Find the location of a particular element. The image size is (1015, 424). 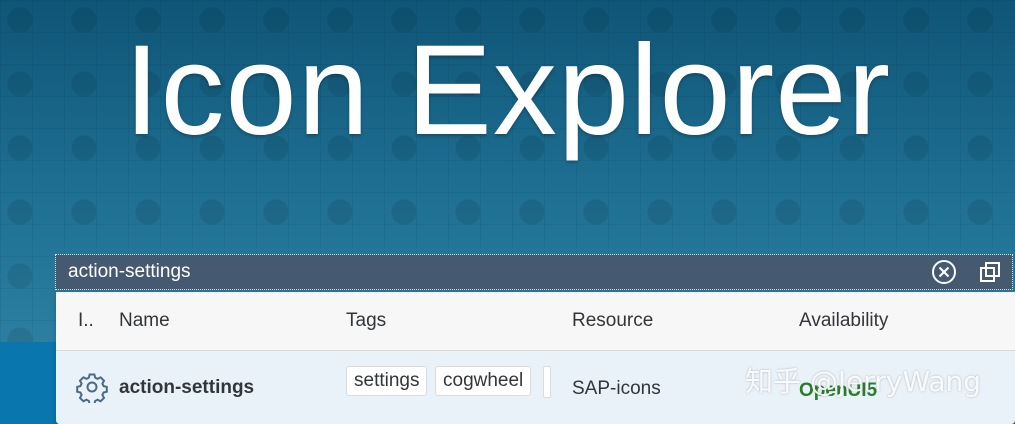

open-in-new-window-button is located at coordinates (990, 272).